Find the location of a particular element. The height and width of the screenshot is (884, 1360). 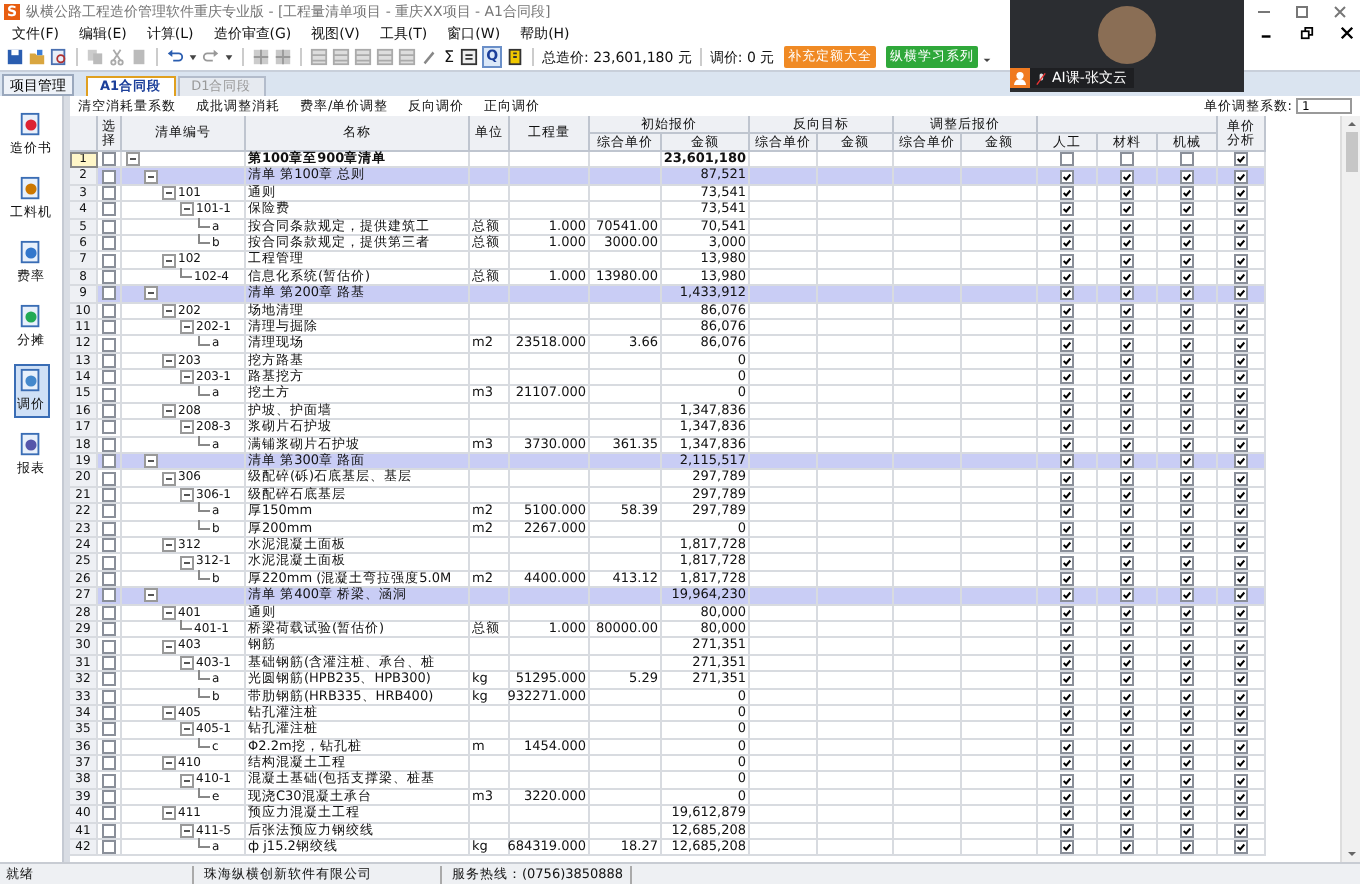

book-icon is located at coordinates (515, 57).